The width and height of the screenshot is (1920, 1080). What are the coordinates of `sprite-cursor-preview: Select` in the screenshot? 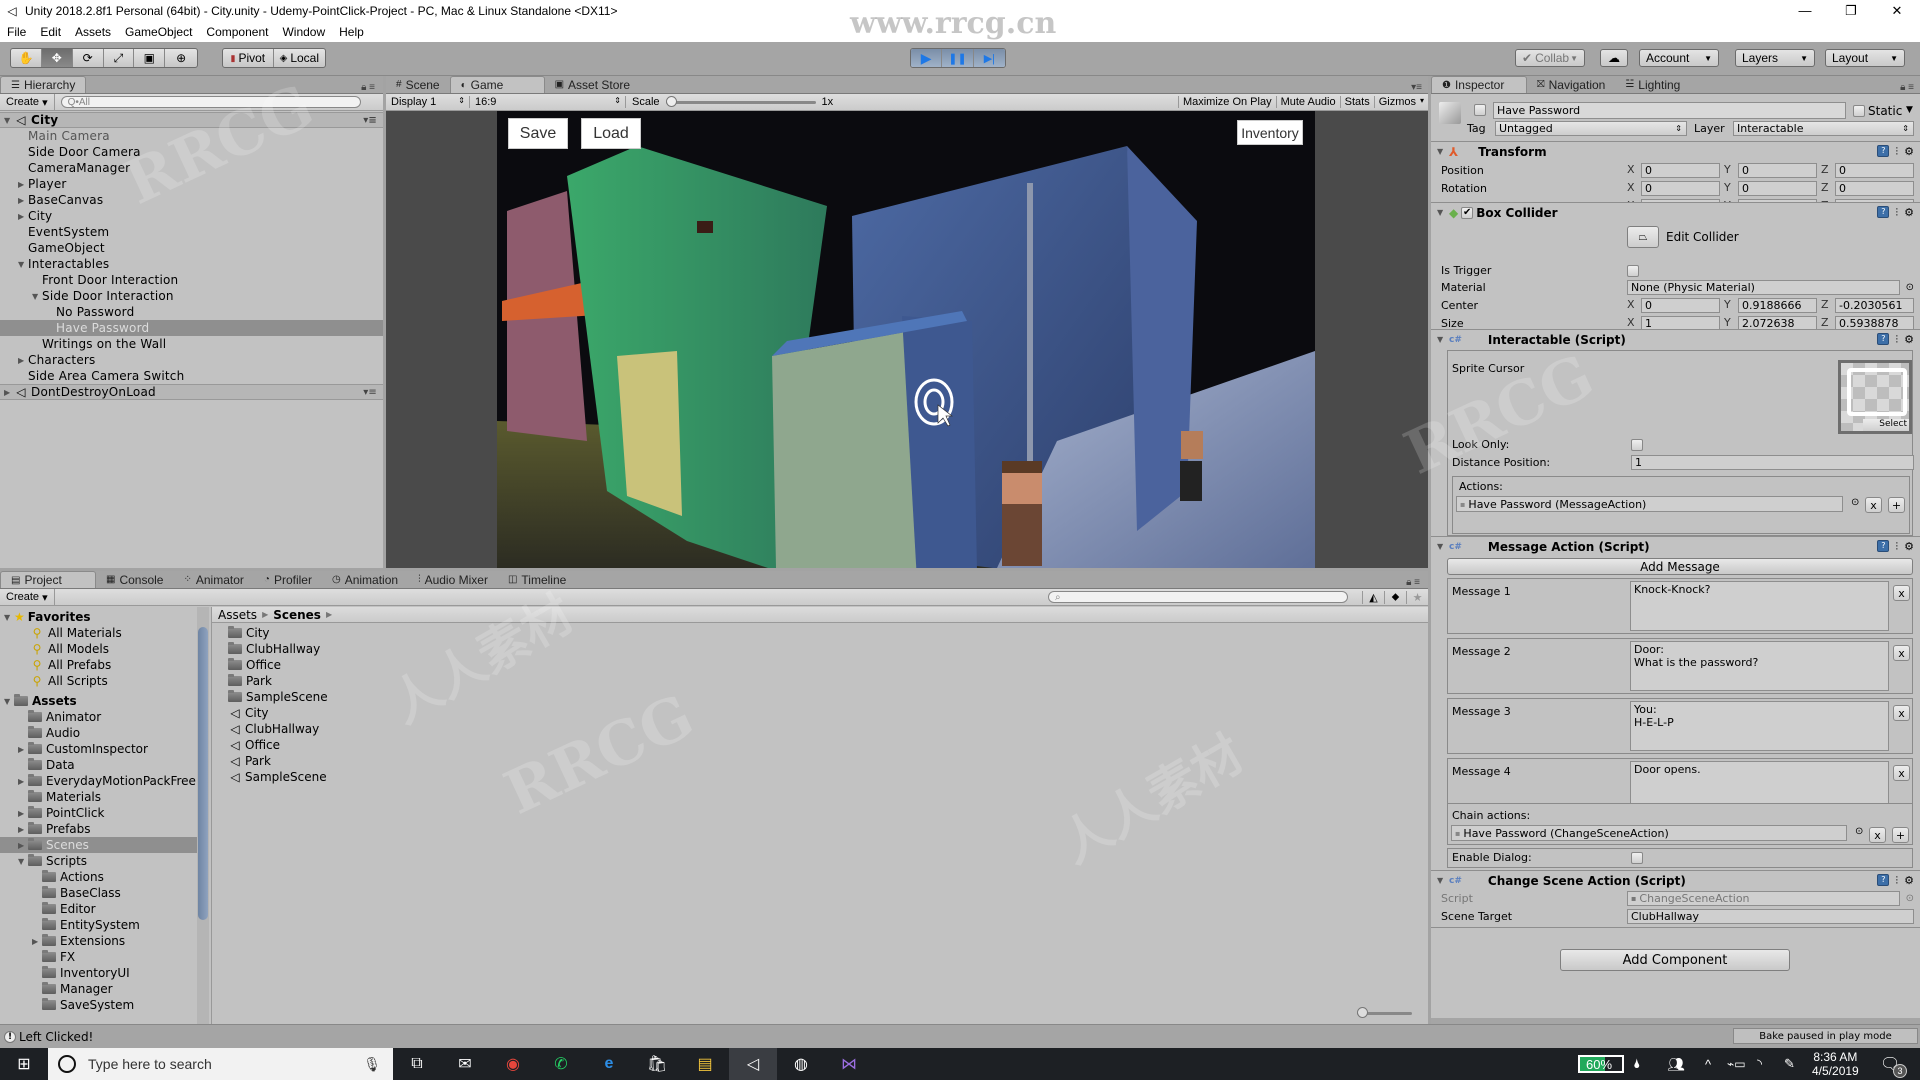 It's located at (1875, 397).